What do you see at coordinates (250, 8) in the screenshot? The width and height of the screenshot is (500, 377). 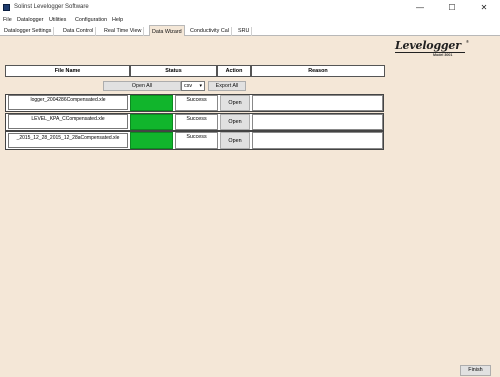 I see `title-bar: Solinst Levelogger Software — ☐ ✕` at bounding box center [250, 8].